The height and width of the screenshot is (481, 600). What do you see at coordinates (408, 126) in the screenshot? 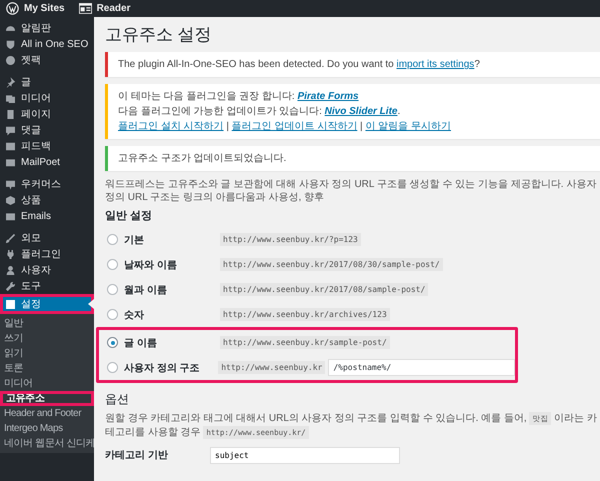
I see `link: 이 알림을 무시하기` at bounding box center [408, 126].